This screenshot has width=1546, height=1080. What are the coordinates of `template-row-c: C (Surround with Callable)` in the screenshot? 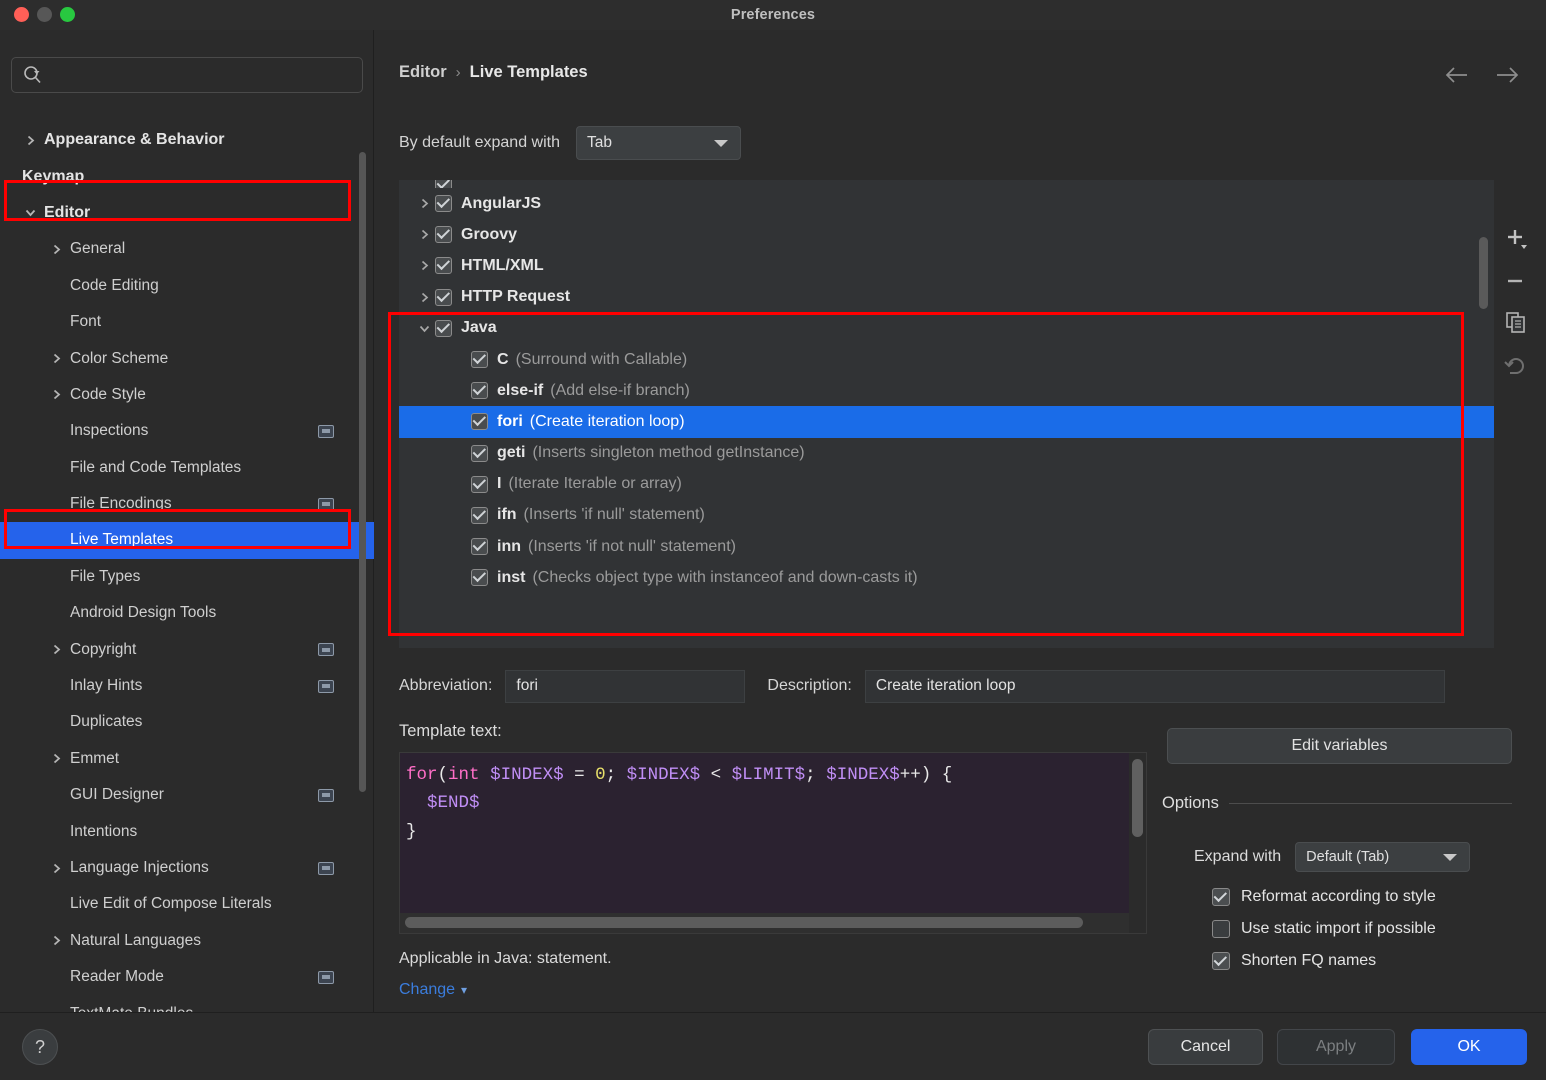 It's located at (946, 359).